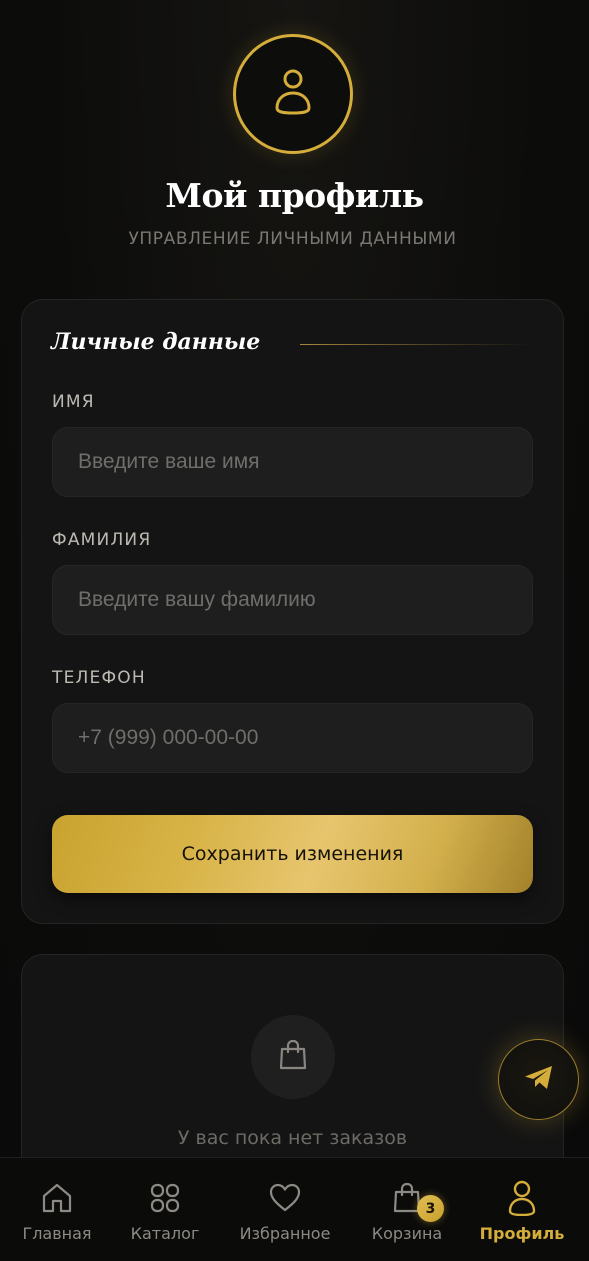 The height and width of the screenshot is (1261, 589). Describe the element at coordinates (102, 540) in the screenshot. I see `last-name-label: ФАМИЛИЯ` at that location.